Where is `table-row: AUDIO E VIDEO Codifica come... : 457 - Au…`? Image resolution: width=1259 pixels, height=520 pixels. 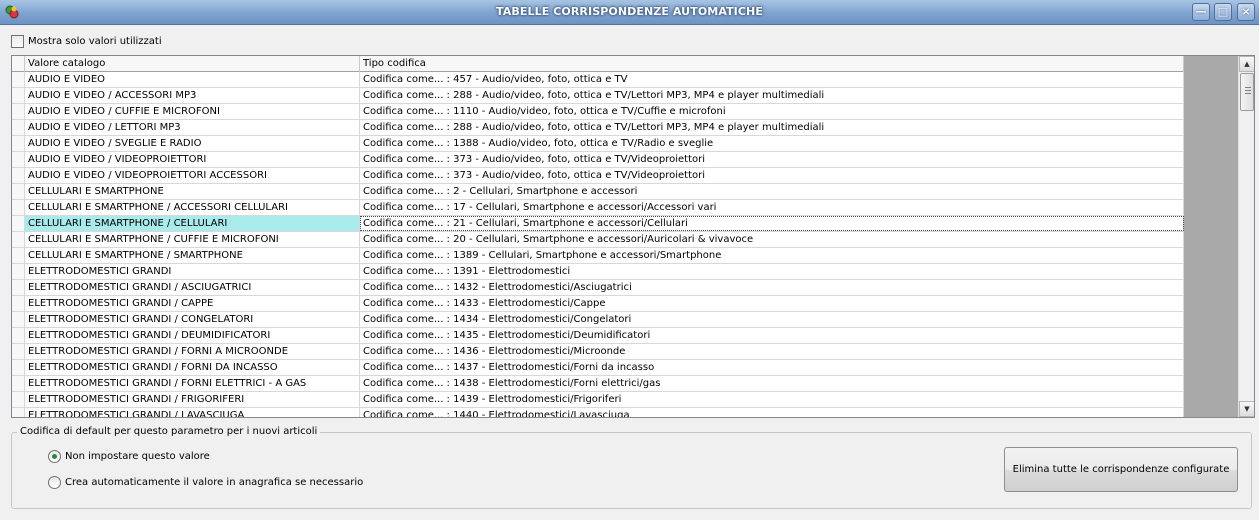 table-row: AUDIO E VIDEO Codifica come... : 457 - Au… is located at coordinates (598, 80).